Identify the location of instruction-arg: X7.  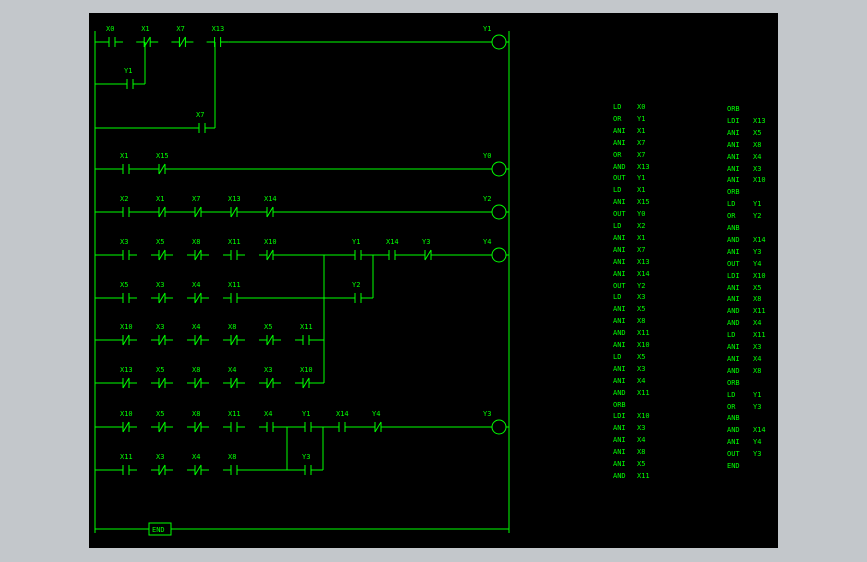
(641, 154).